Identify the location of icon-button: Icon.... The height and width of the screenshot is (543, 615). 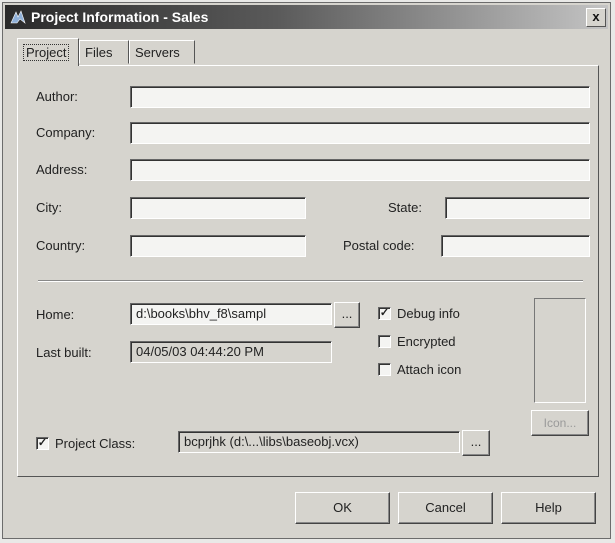
(560, 423).